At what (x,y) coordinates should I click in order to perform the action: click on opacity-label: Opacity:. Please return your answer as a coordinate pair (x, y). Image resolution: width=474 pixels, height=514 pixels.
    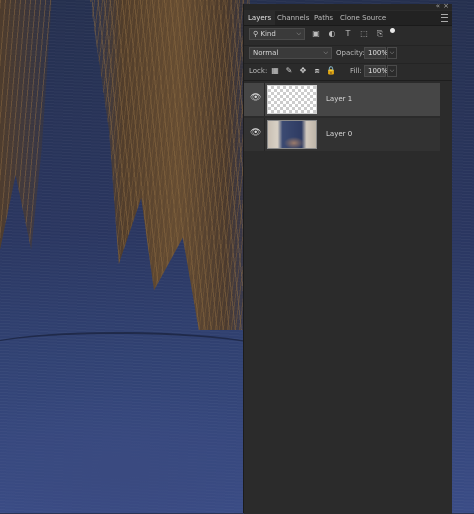
    Looking at the image, I should click on (350, 53).